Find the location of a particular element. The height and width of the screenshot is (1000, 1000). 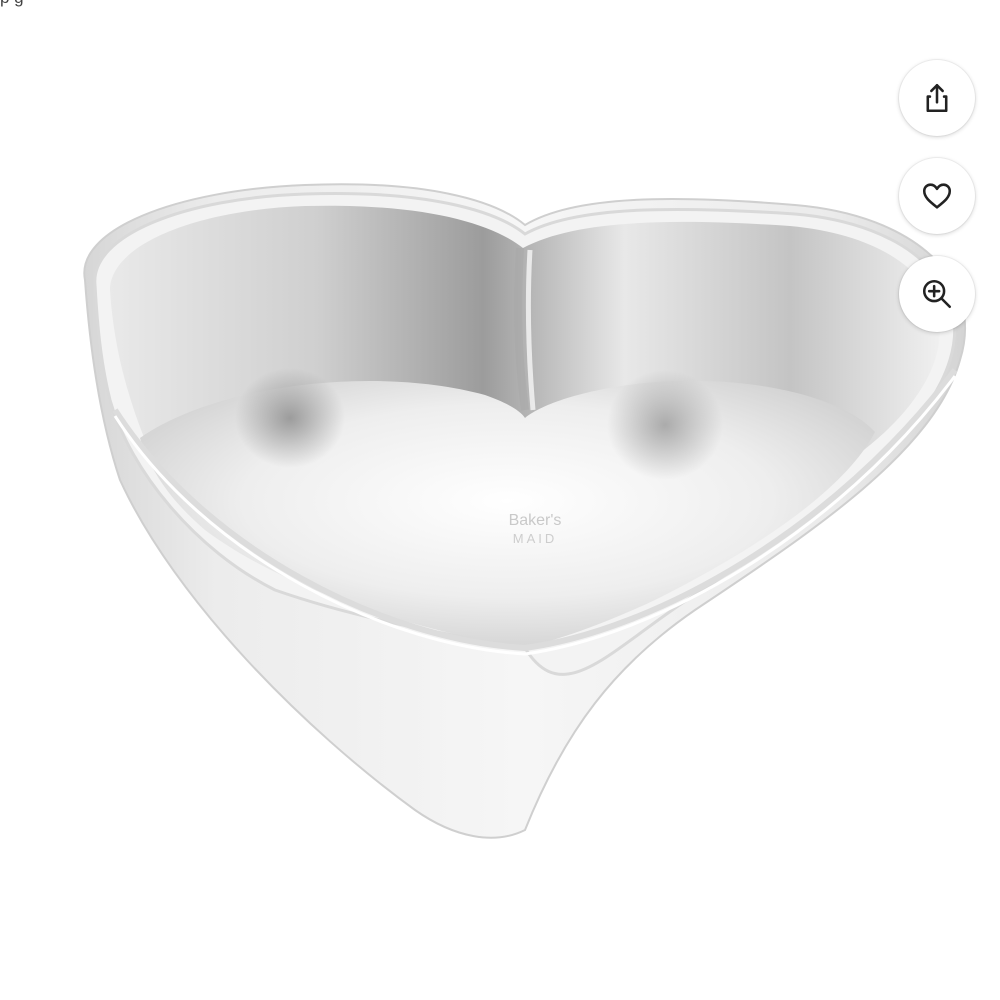

heart-outline-icon is located at coordinates (937, 196).